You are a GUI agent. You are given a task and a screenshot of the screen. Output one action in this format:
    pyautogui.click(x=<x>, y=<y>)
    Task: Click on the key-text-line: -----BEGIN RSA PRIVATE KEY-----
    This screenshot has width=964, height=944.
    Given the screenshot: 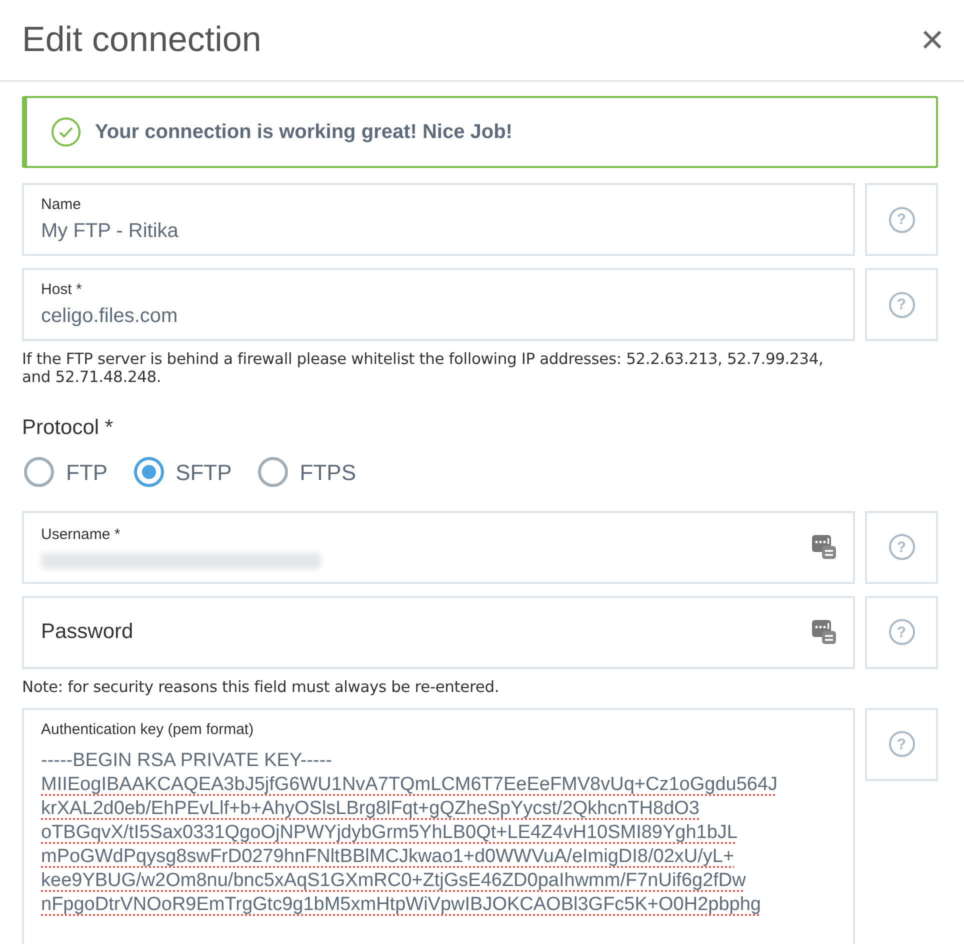 What is the action you would take?
    pyautogui.click(x=187, y=761)
    